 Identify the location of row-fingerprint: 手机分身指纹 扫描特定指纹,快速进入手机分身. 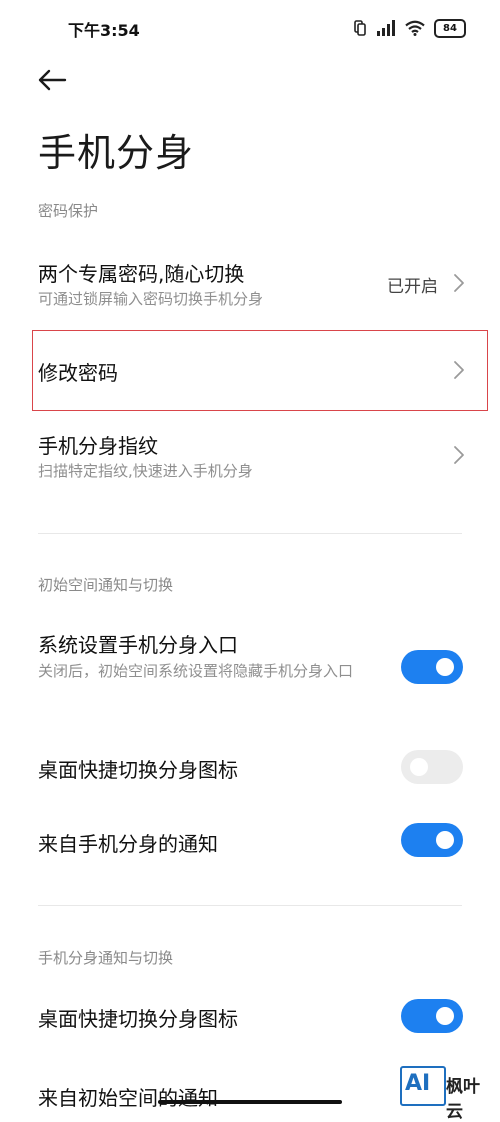
(250, 455).